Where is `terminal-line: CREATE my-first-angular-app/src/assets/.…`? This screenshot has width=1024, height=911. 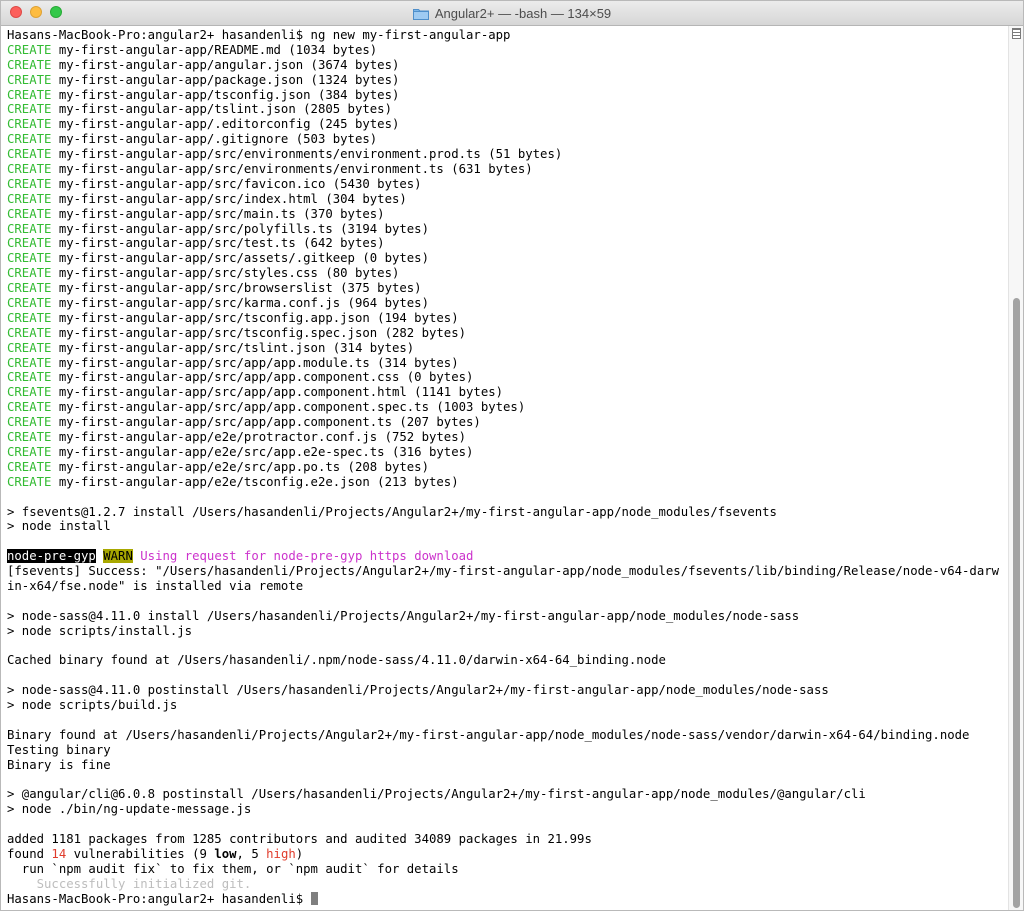
terminal-line: CREATE my-first-angular-app/src/assets/.… is located at coordinates (508, 258).